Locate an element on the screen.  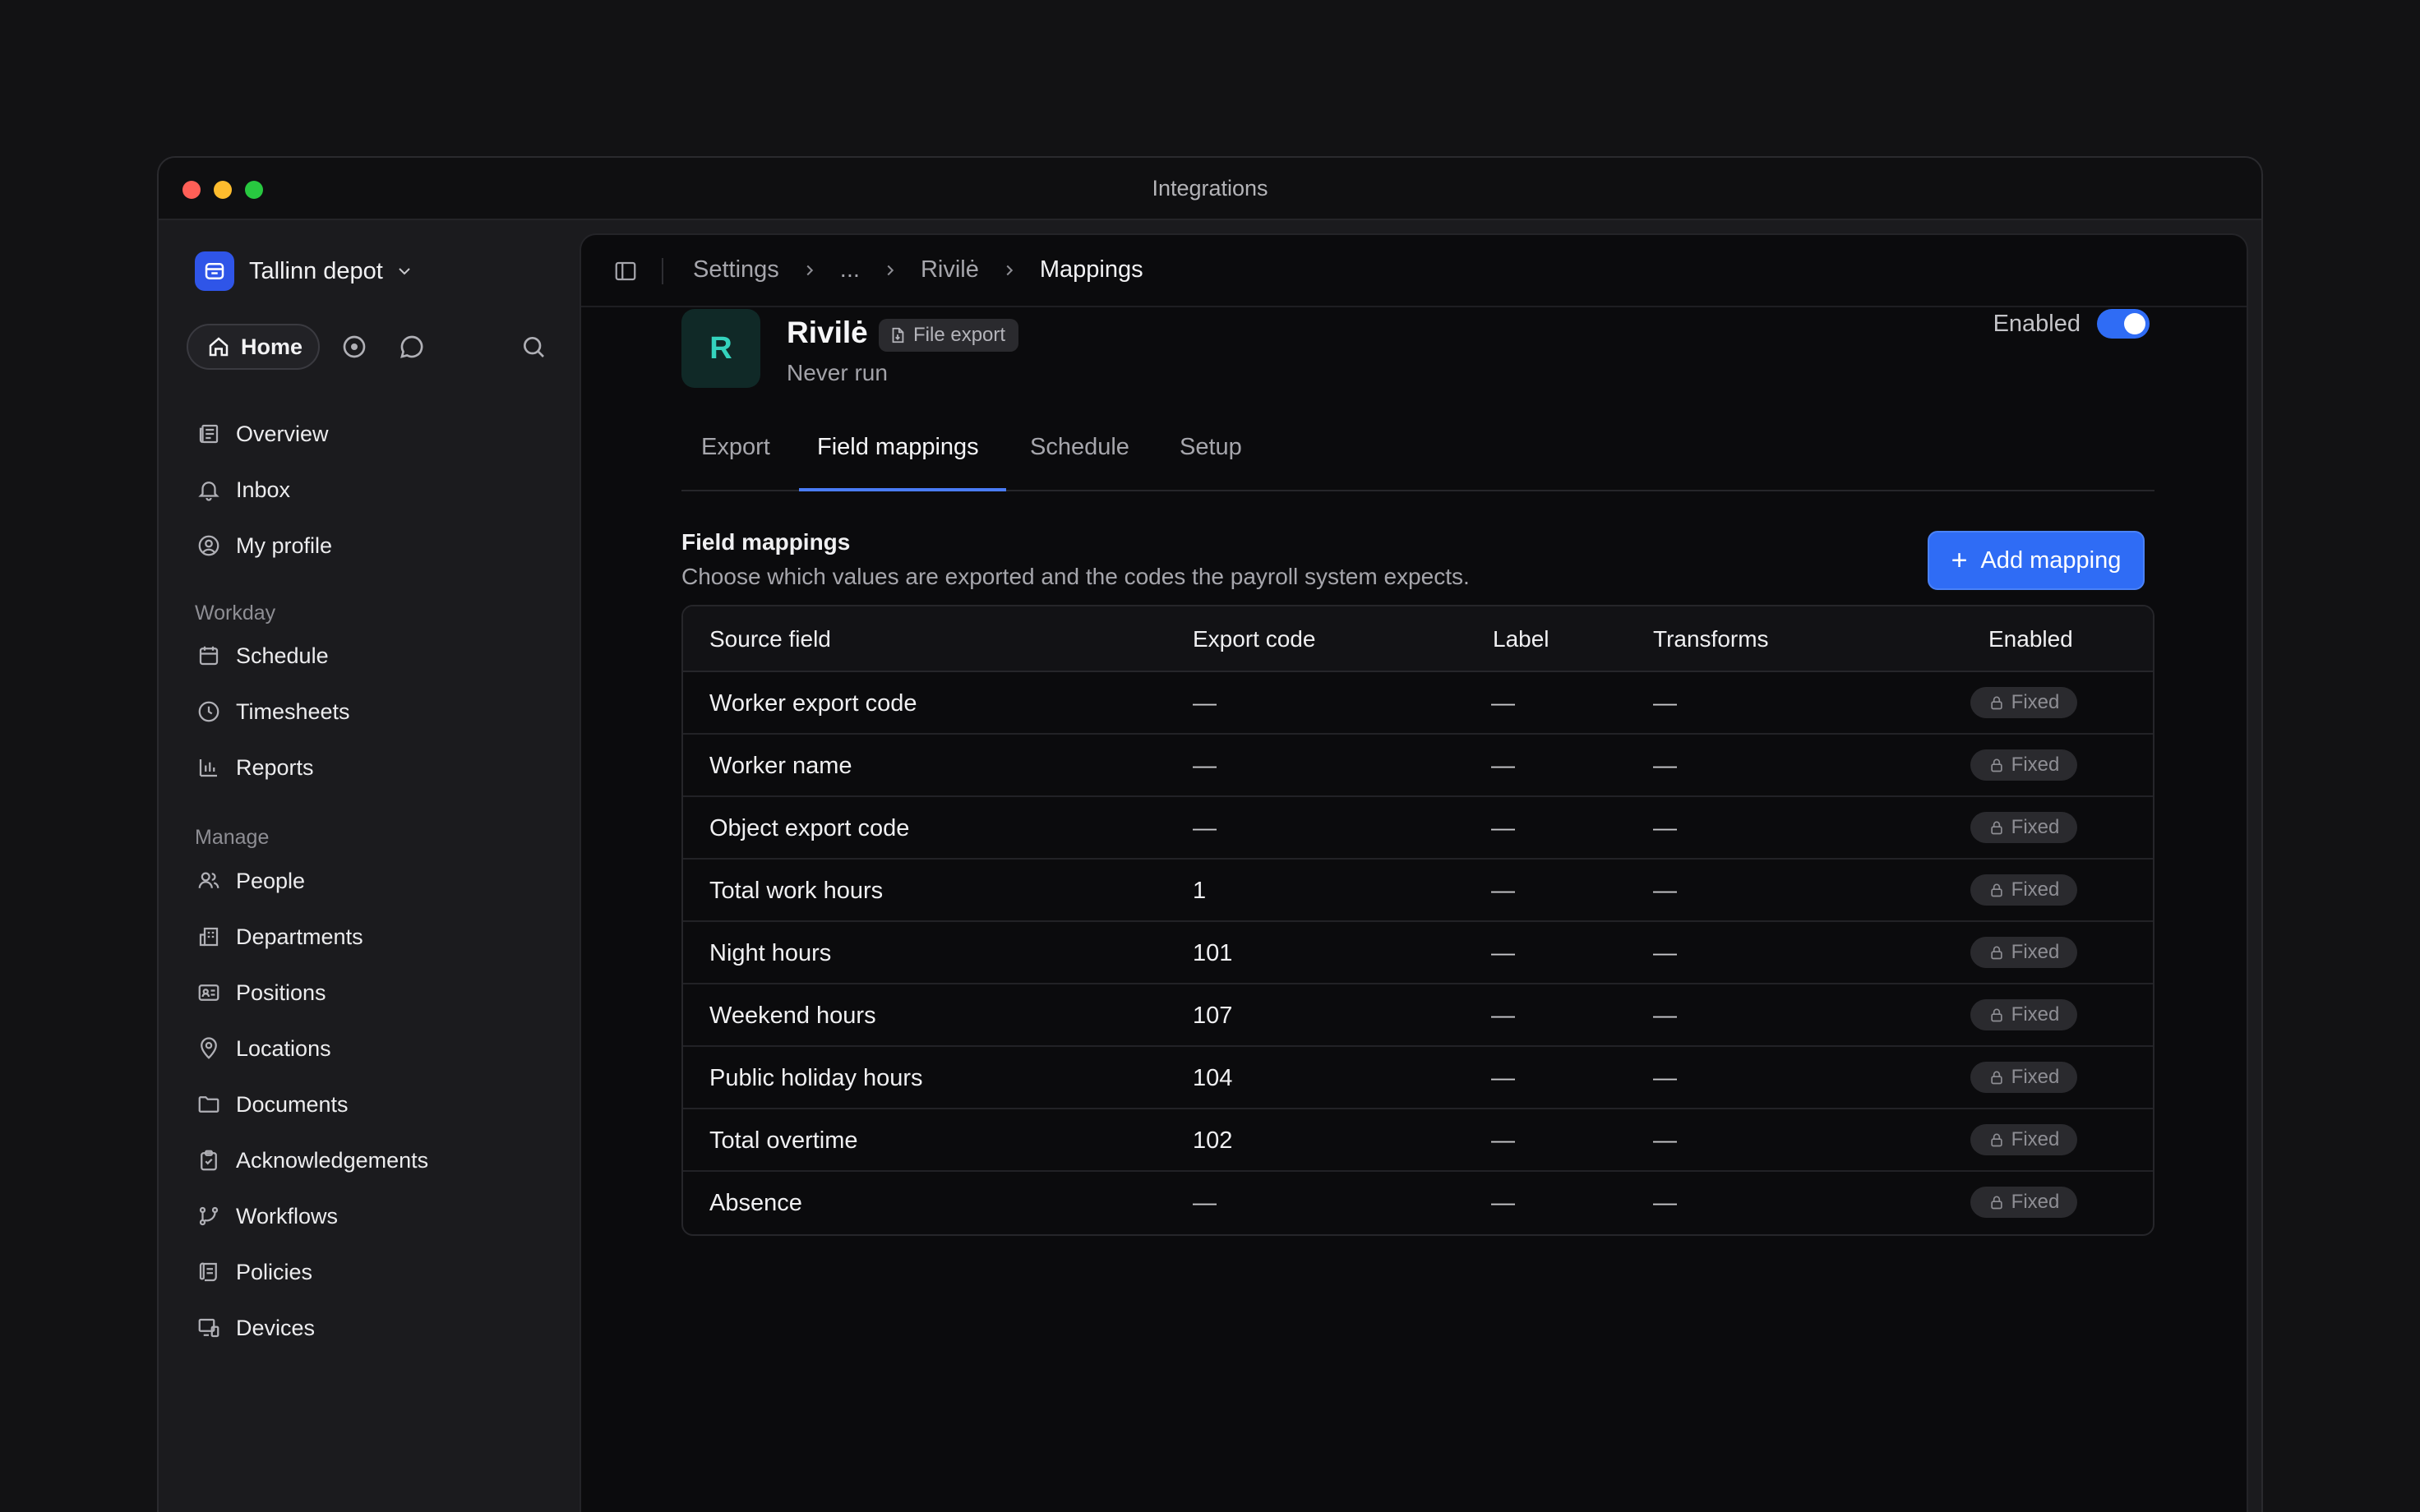
sidebar-item-label: Documents is located at coordinates (292, 1104).